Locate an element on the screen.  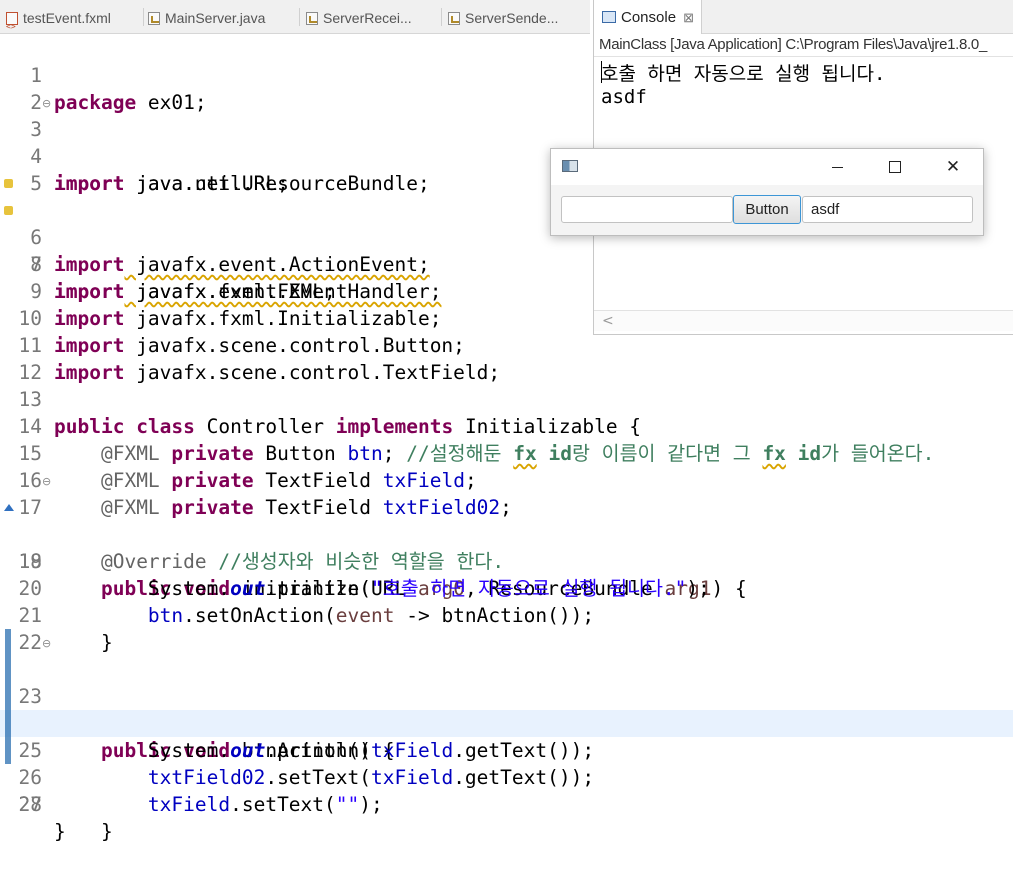
code-line-28: 28 } is located at coordinates (506, 803).